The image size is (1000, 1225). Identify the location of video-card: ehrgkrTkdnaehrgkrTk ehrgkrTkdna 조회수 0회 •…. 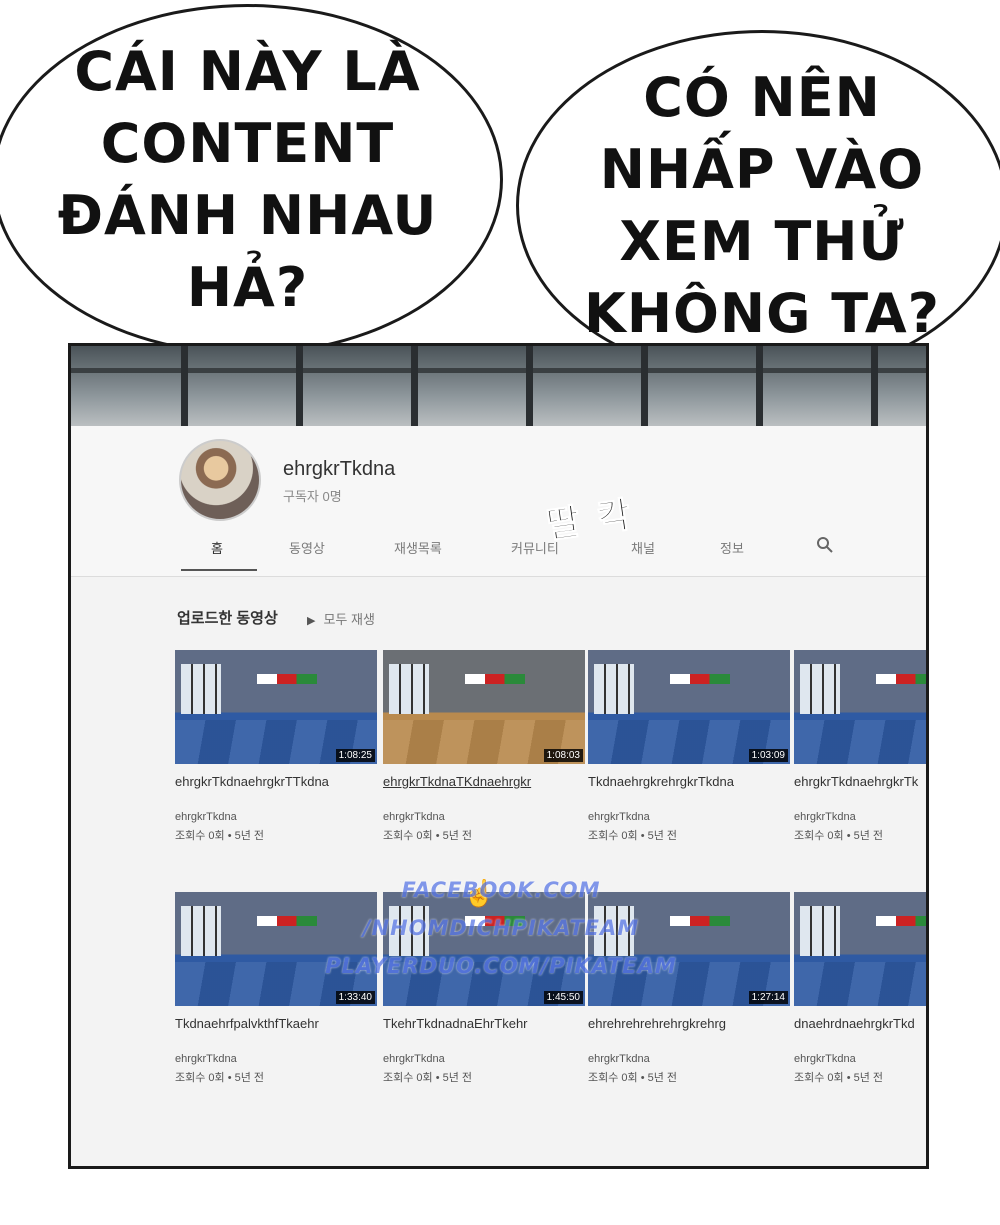
(860, 746).